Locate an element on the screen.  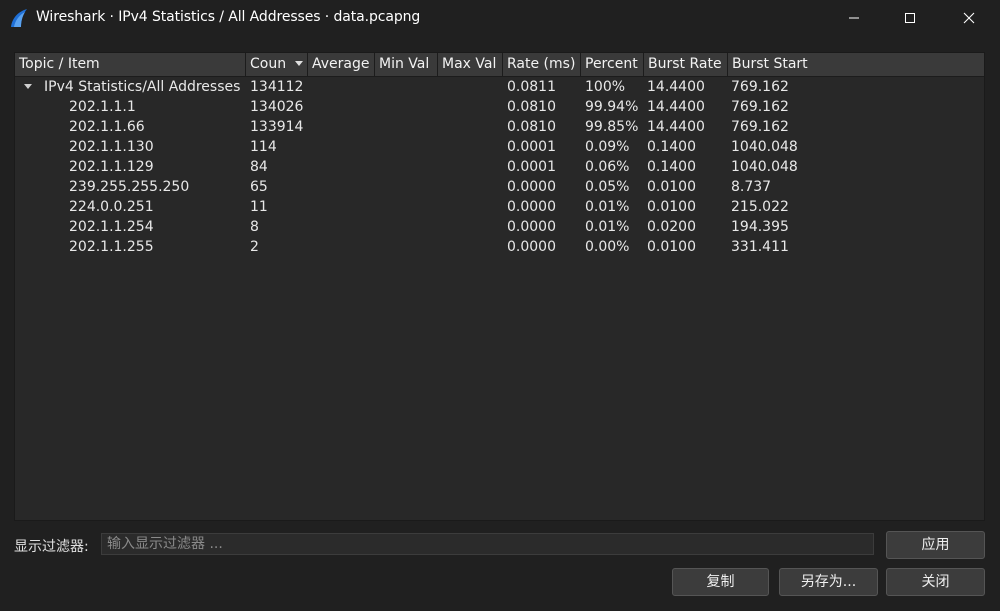
column-header-max-val: Max Val is located at coordinates (470, 64).